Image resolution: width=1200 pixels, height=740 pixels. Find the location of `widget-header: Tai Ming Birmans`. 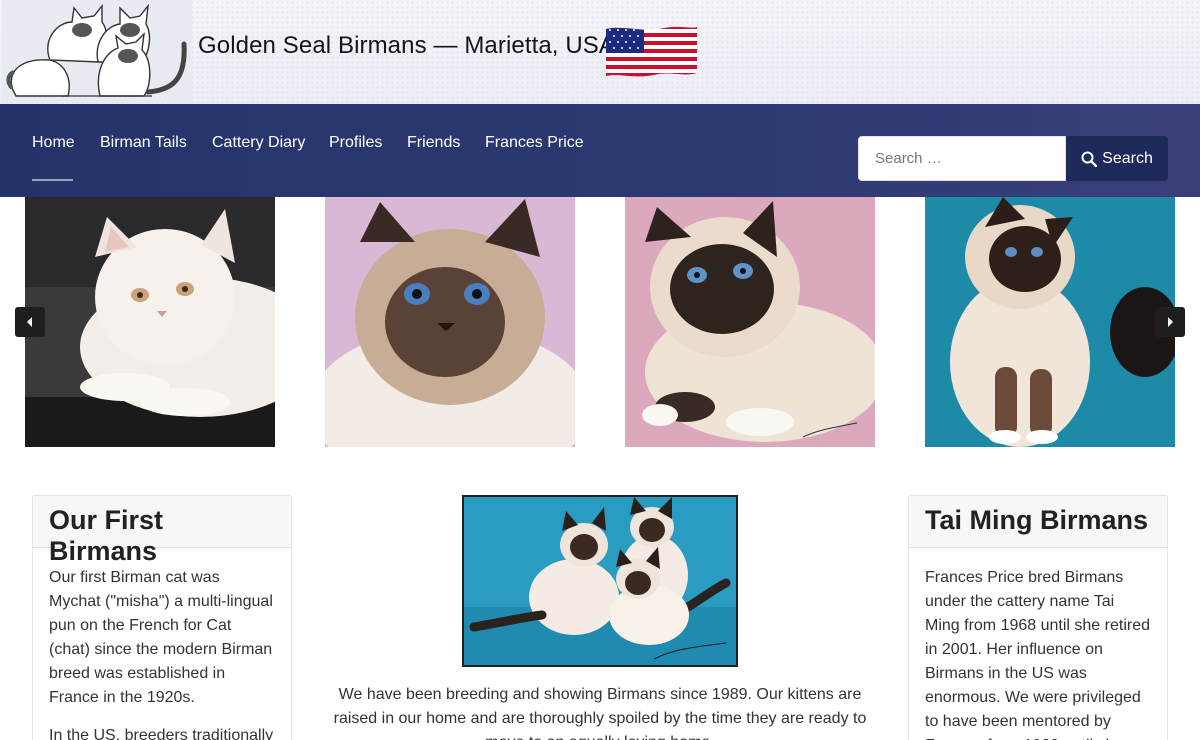

widget-header: Tai Ming Birmans is located at coordinates (1038, 522).